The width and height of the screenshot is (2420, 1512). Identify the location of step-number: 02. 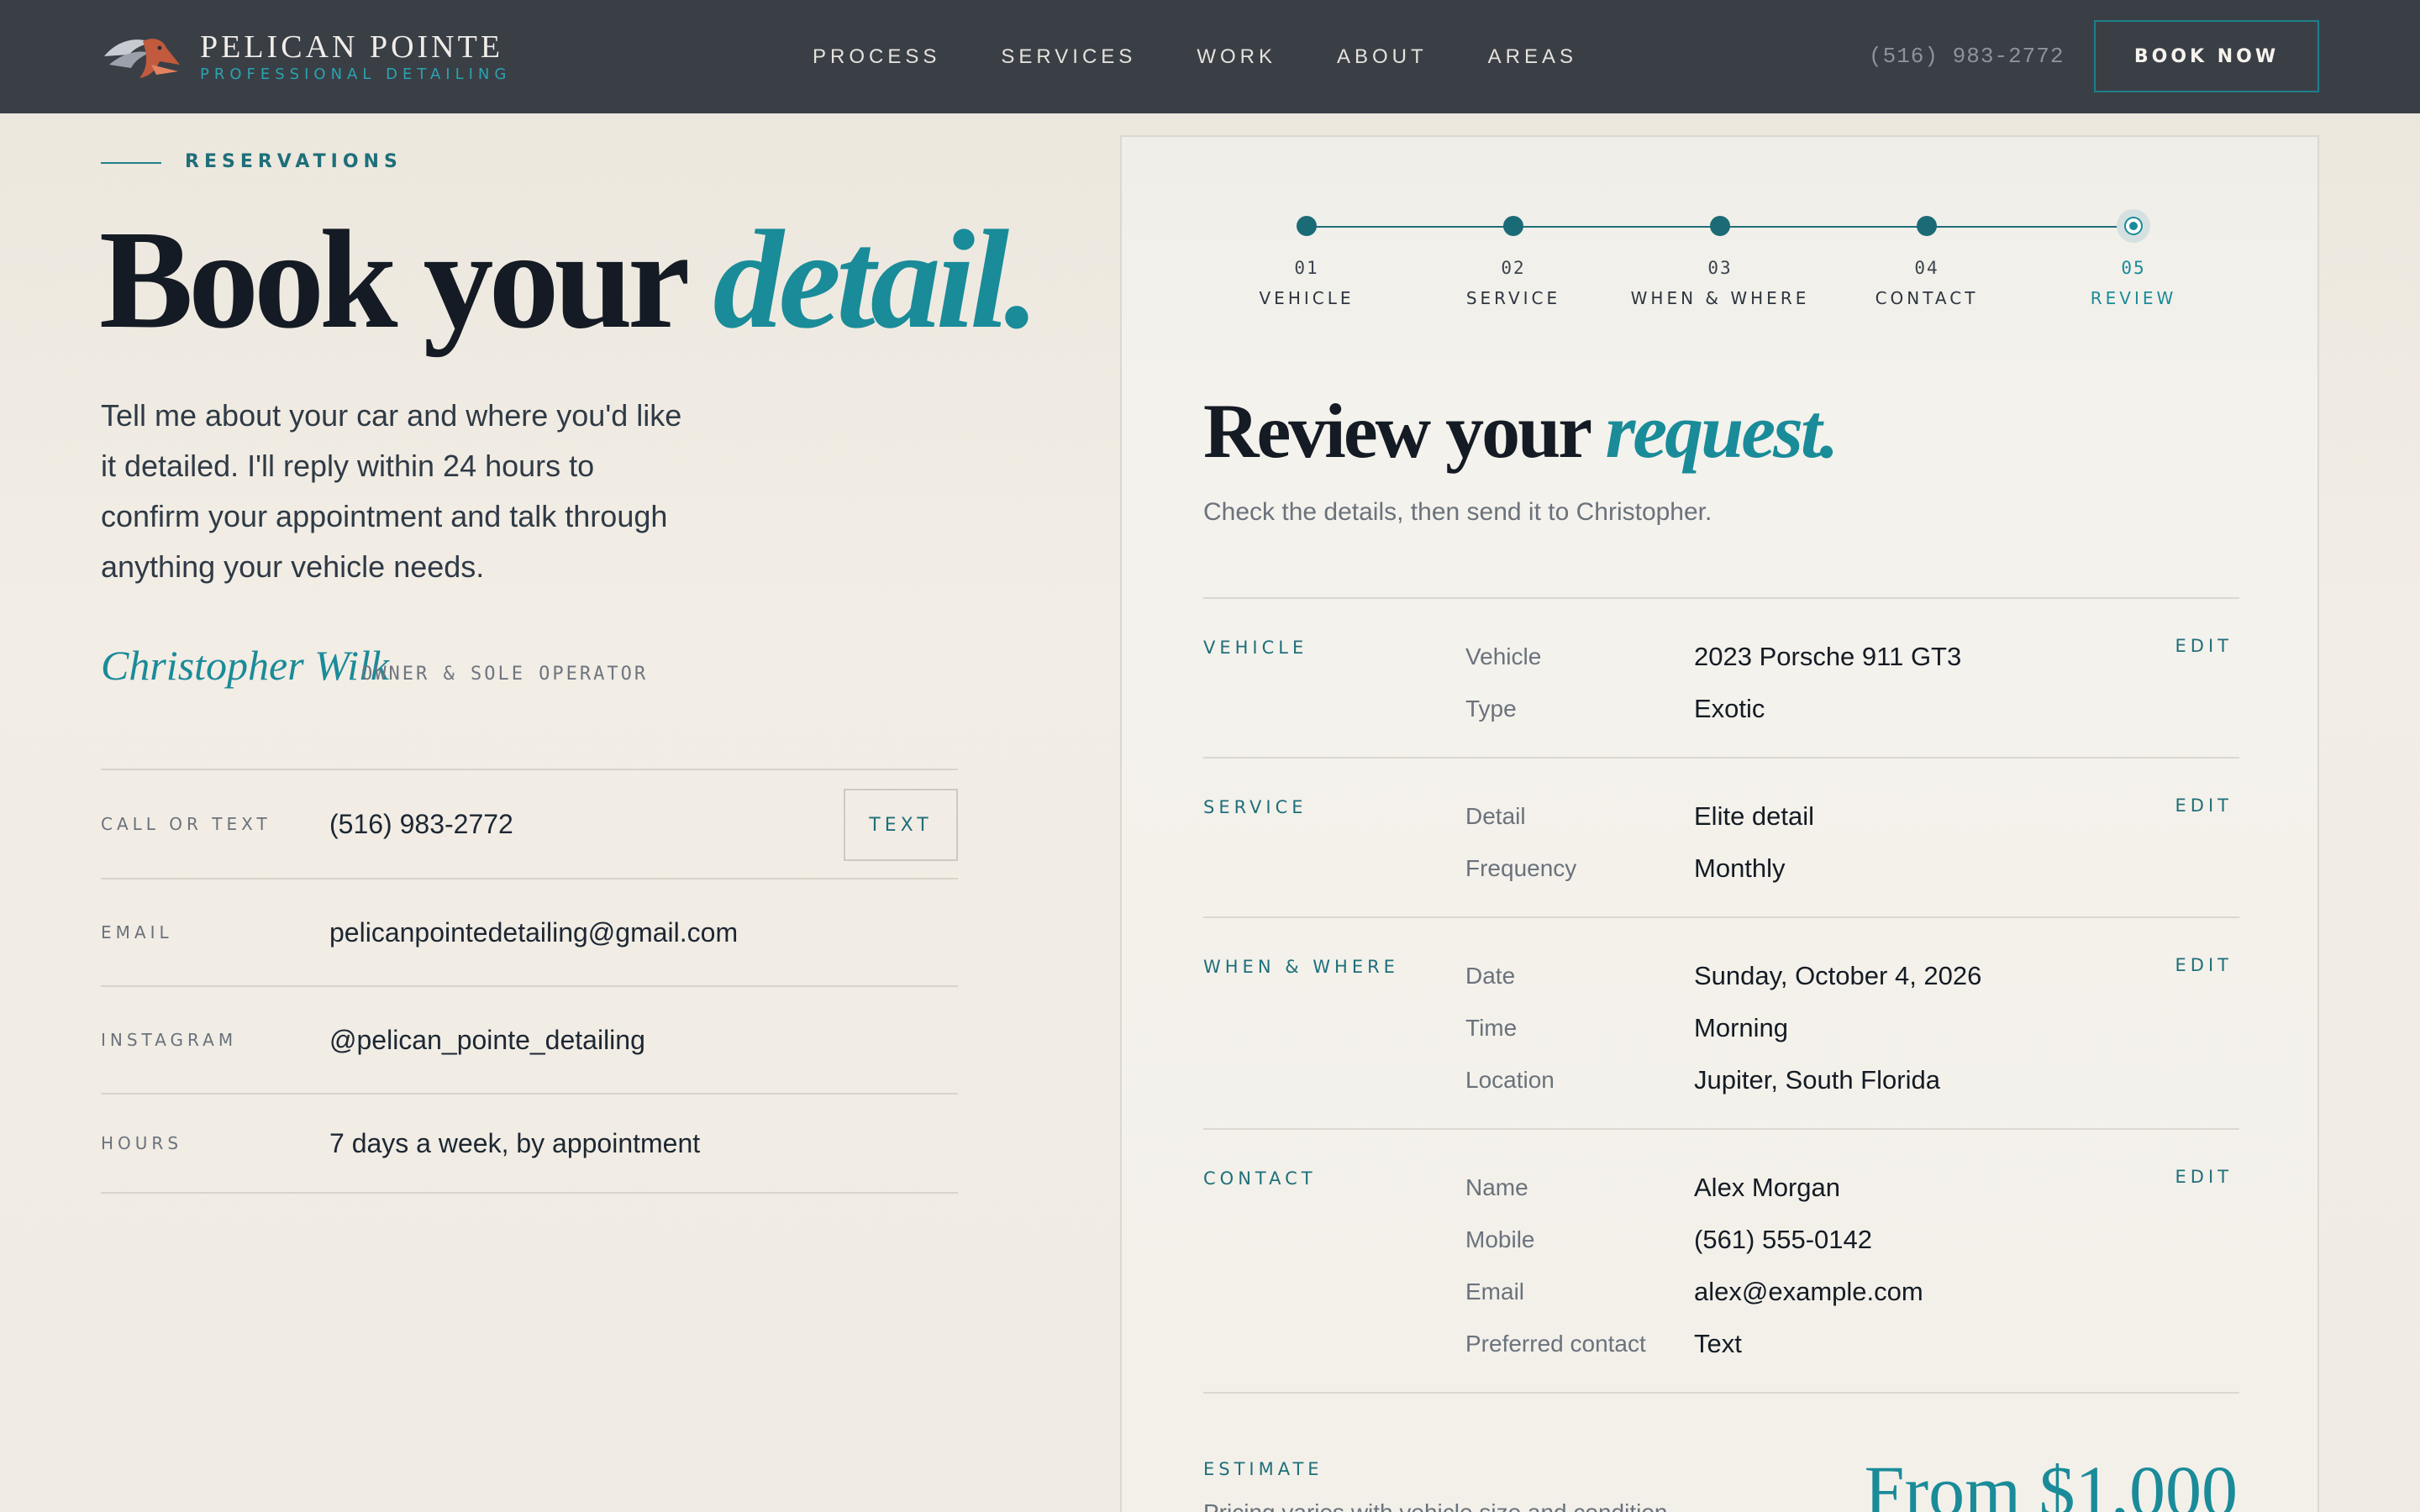
(1513, 268).